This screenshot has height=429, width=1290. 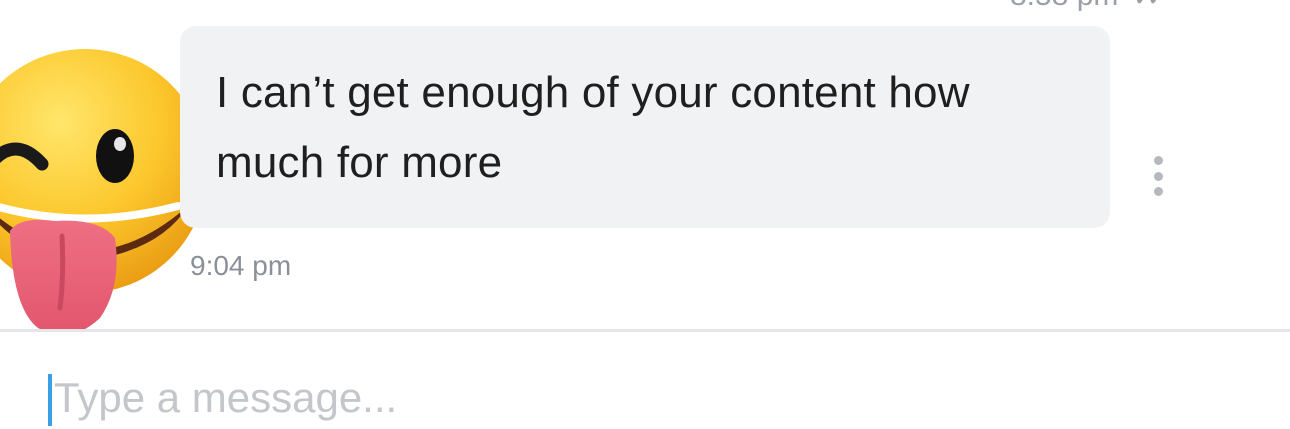 I want to click on message-timestamp: 9:04 pm, so click(x=241, y=265).